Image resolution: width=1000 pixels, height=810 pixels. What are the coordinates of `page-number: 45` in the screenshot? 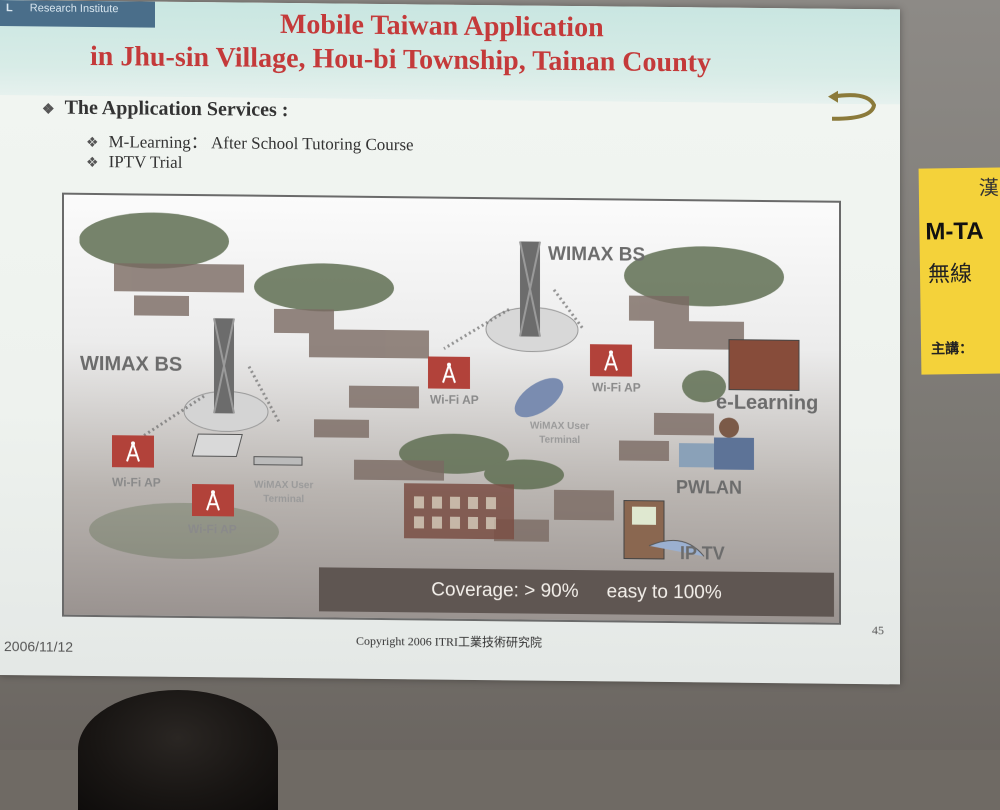 It's located at (878, 630).